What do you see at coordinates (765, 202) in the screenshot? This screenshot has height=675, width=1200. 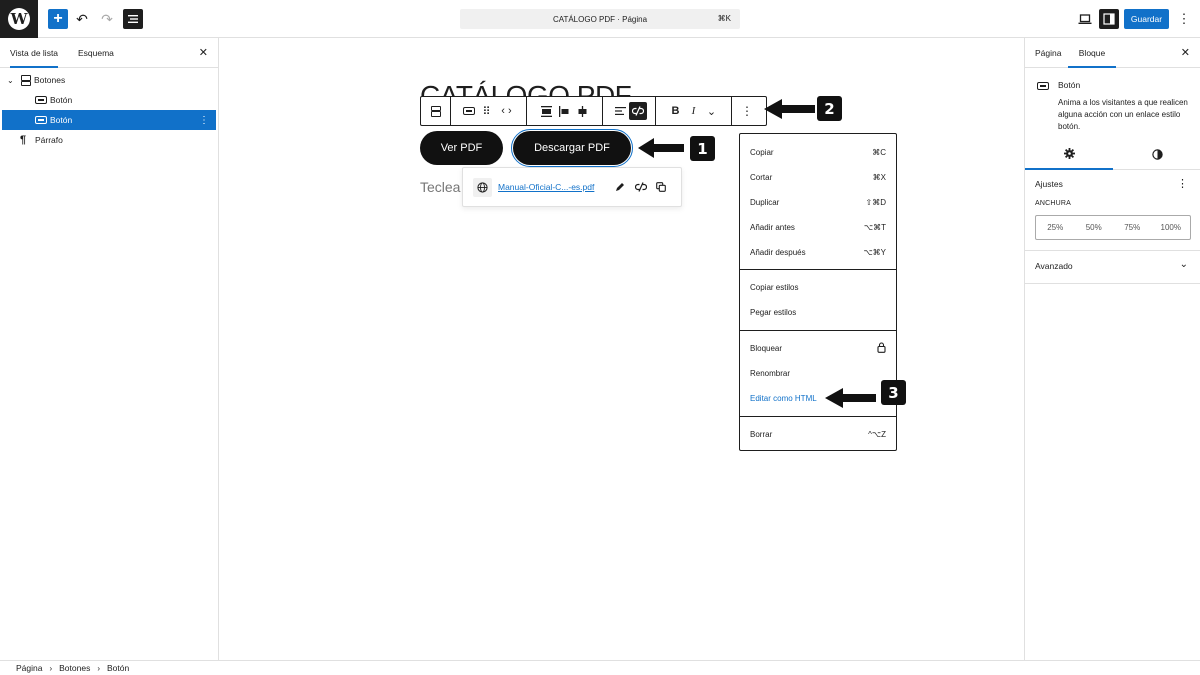 I see `menu-item-label: Duplicar` at bounding box center [765, 202].